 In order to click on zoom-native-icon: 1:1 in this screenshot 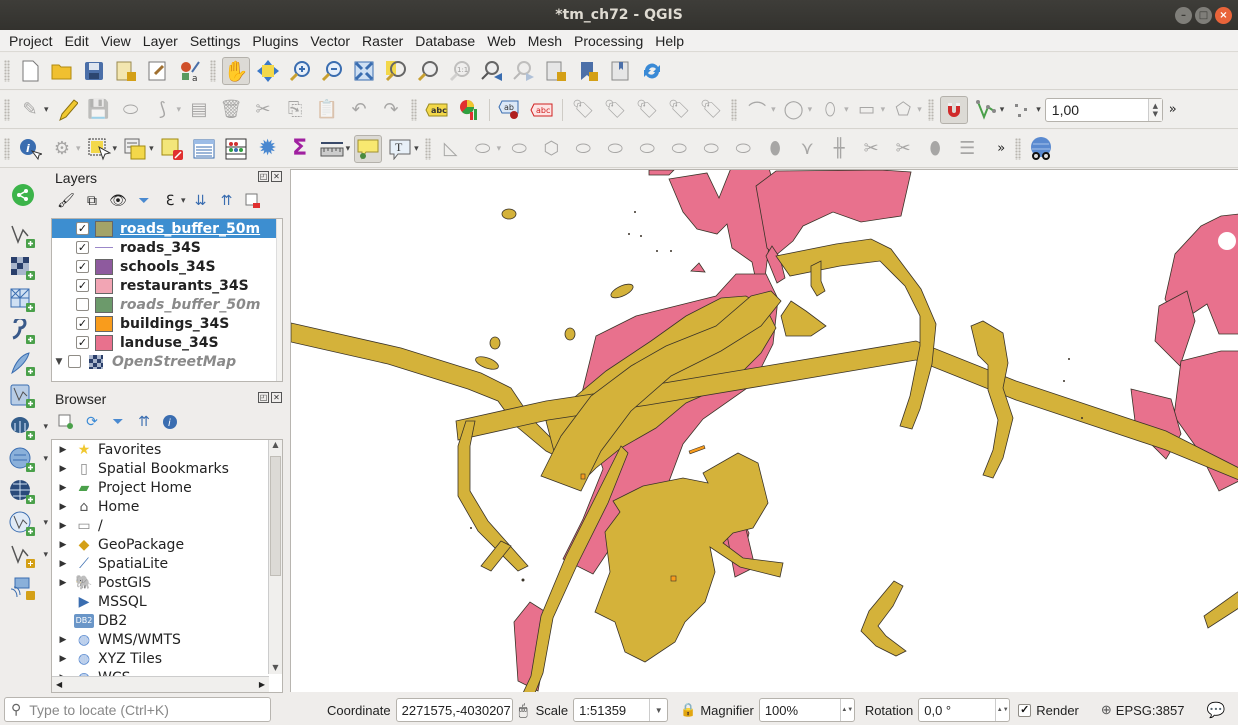, I will do `click(460, 71)`.